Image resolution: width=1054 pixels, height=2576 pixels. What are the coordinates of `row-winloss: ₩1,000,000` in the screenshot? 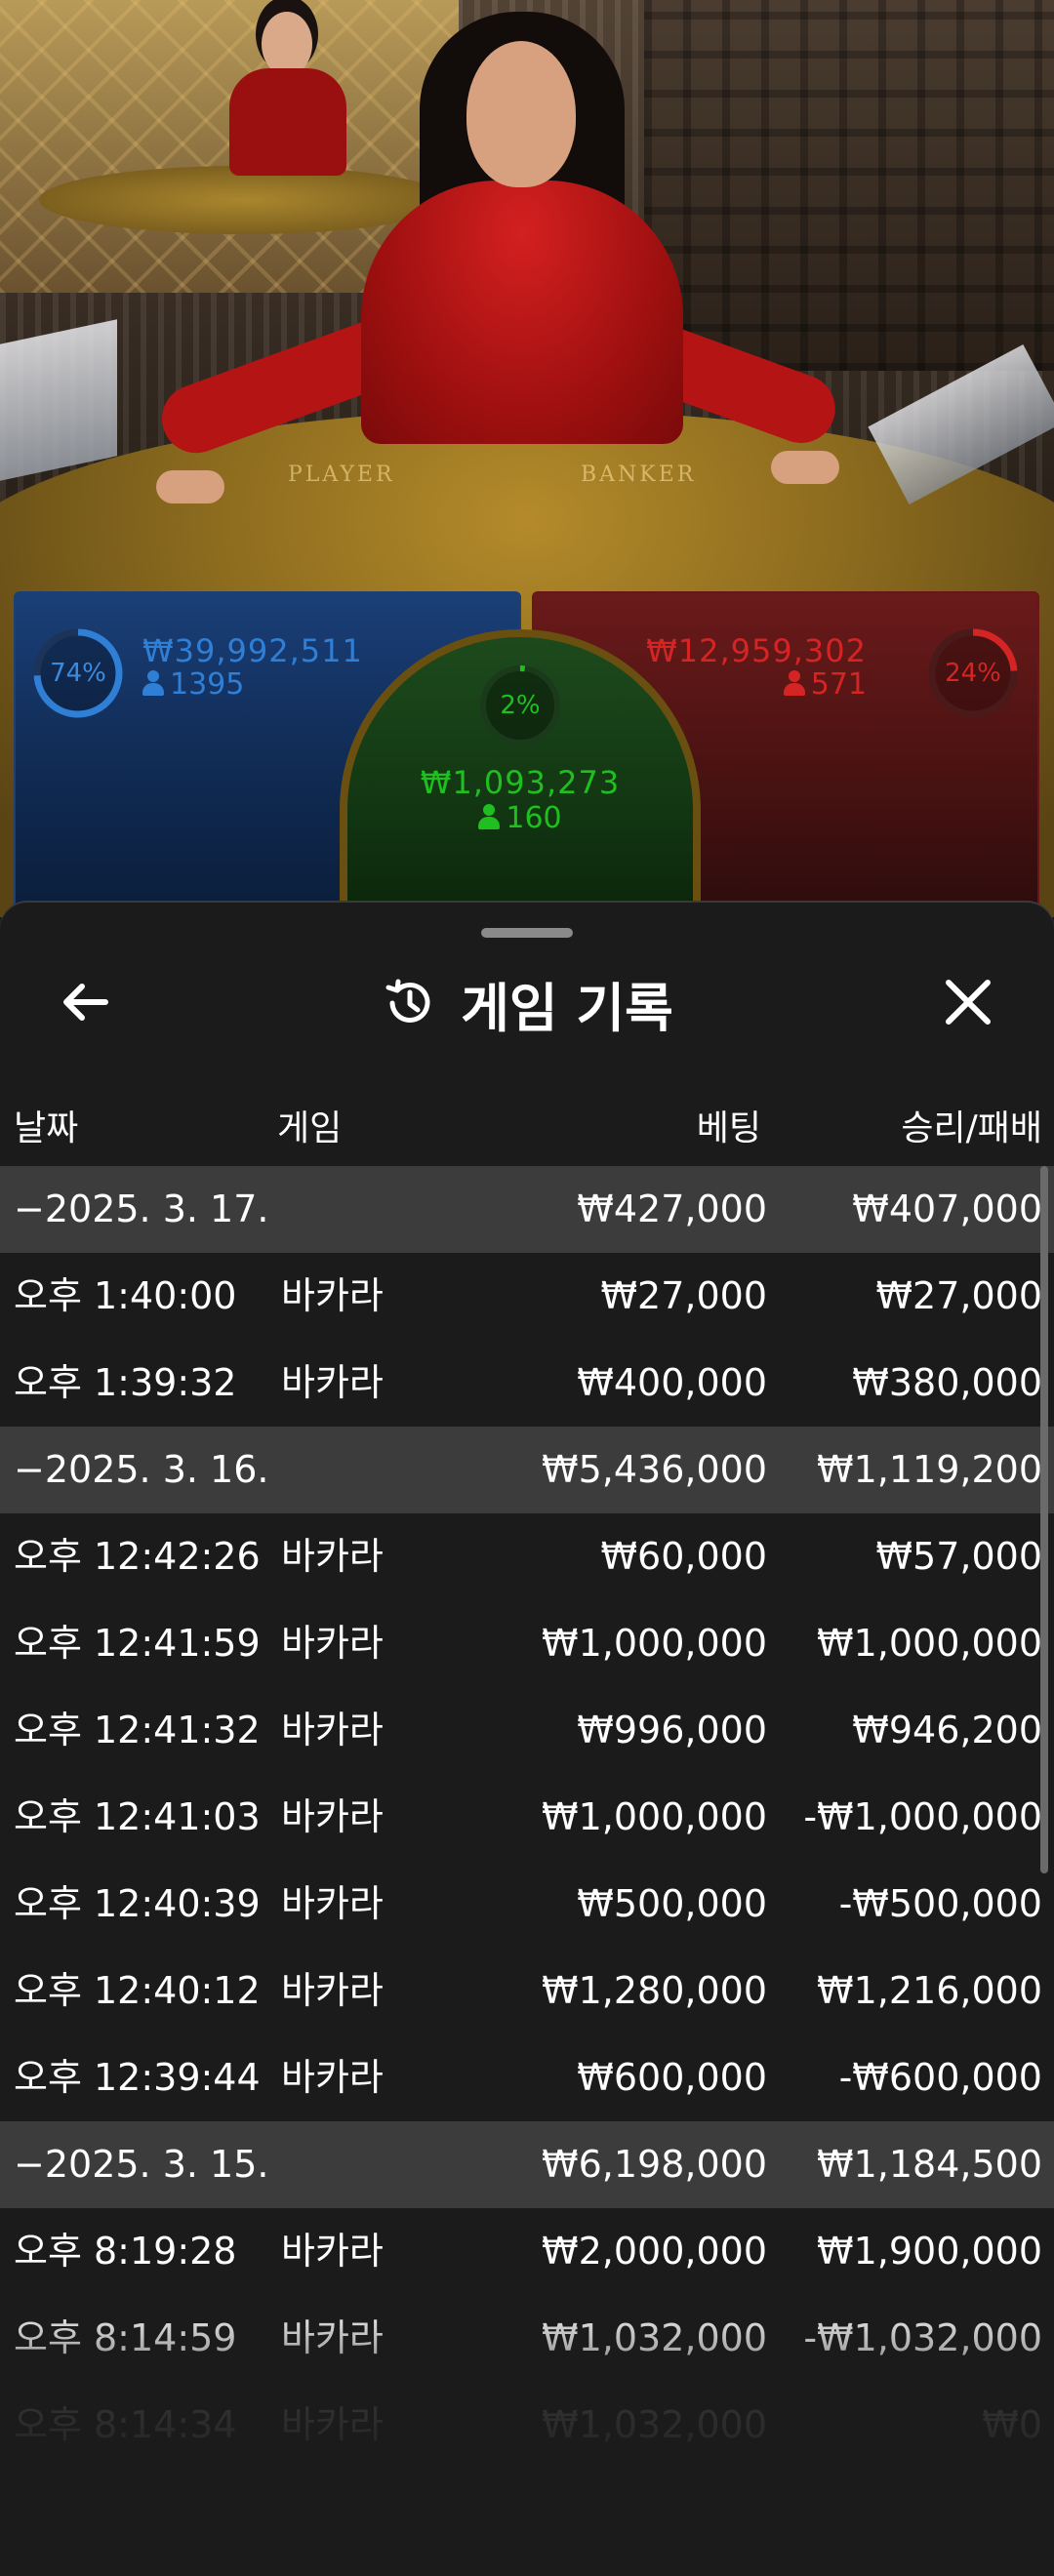 It's located at (929, 1643).